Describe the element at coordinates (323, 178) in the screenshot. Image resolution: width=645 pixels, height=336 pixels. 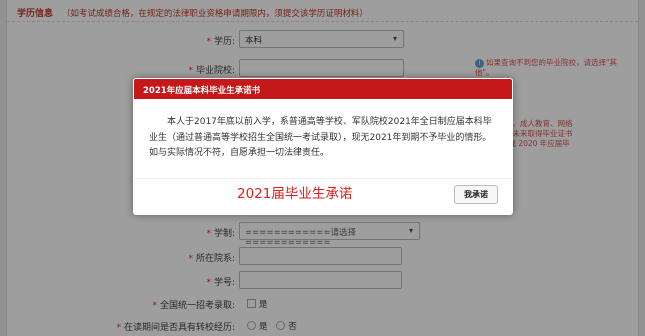
I see `modal-divider` at that location.